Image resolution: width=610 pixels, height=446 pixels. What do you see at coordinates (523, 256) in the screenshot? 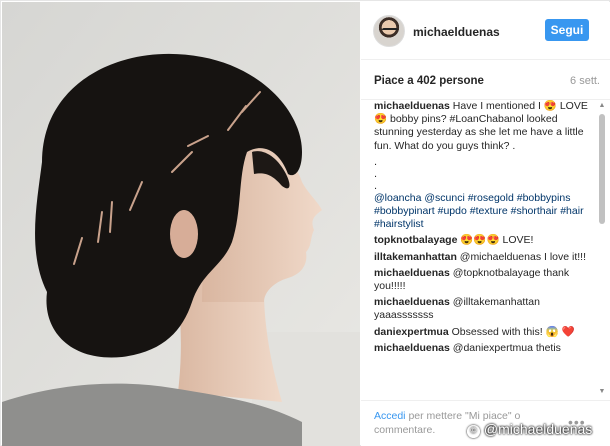
I see `comment-text: @michaelduenas I love it!!!` at bounding box center [523, 256].